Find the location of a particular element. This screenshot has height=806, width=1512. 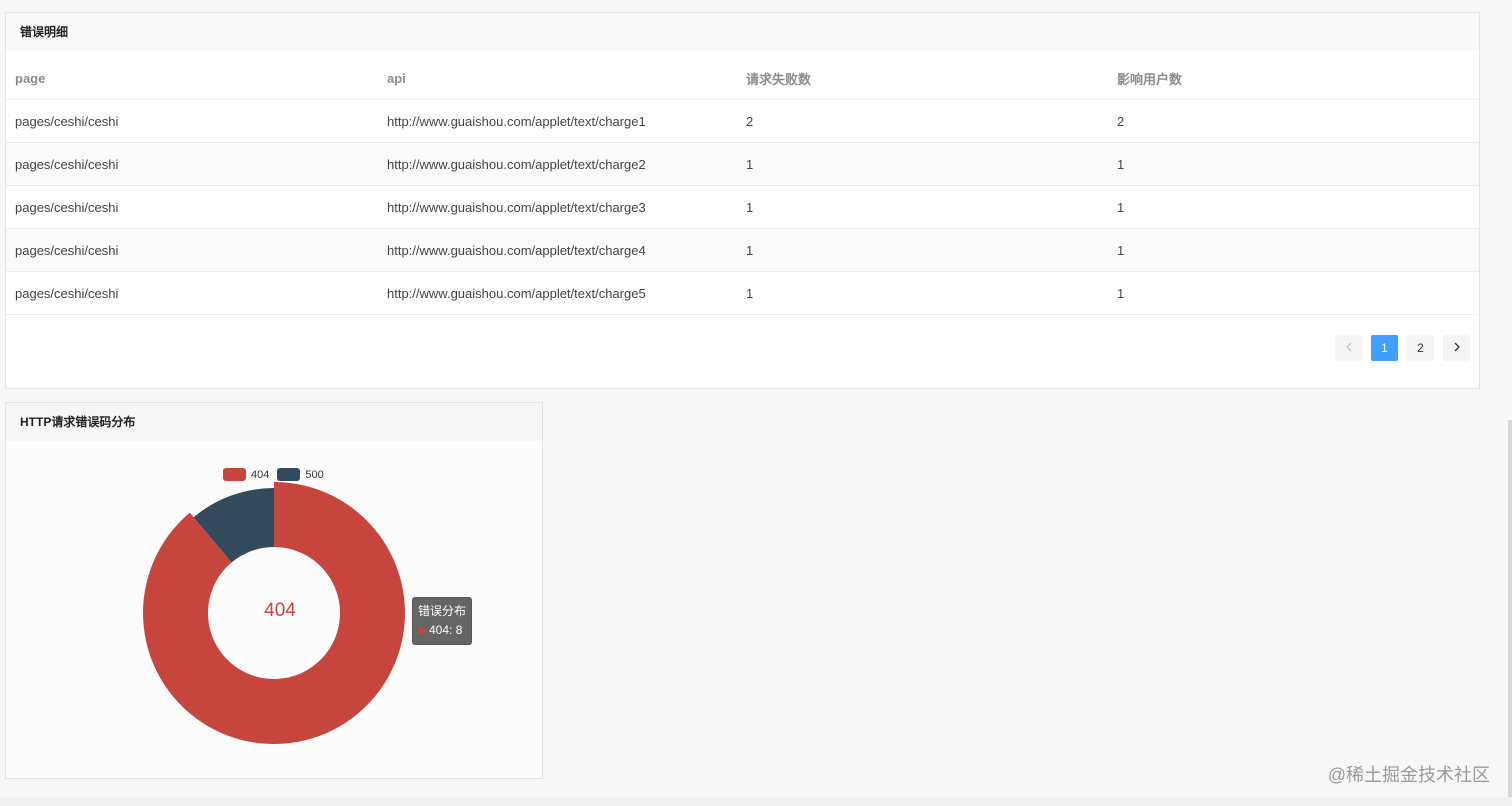

tooltip-row: 404: 8 is located at coordinates (442, 630).